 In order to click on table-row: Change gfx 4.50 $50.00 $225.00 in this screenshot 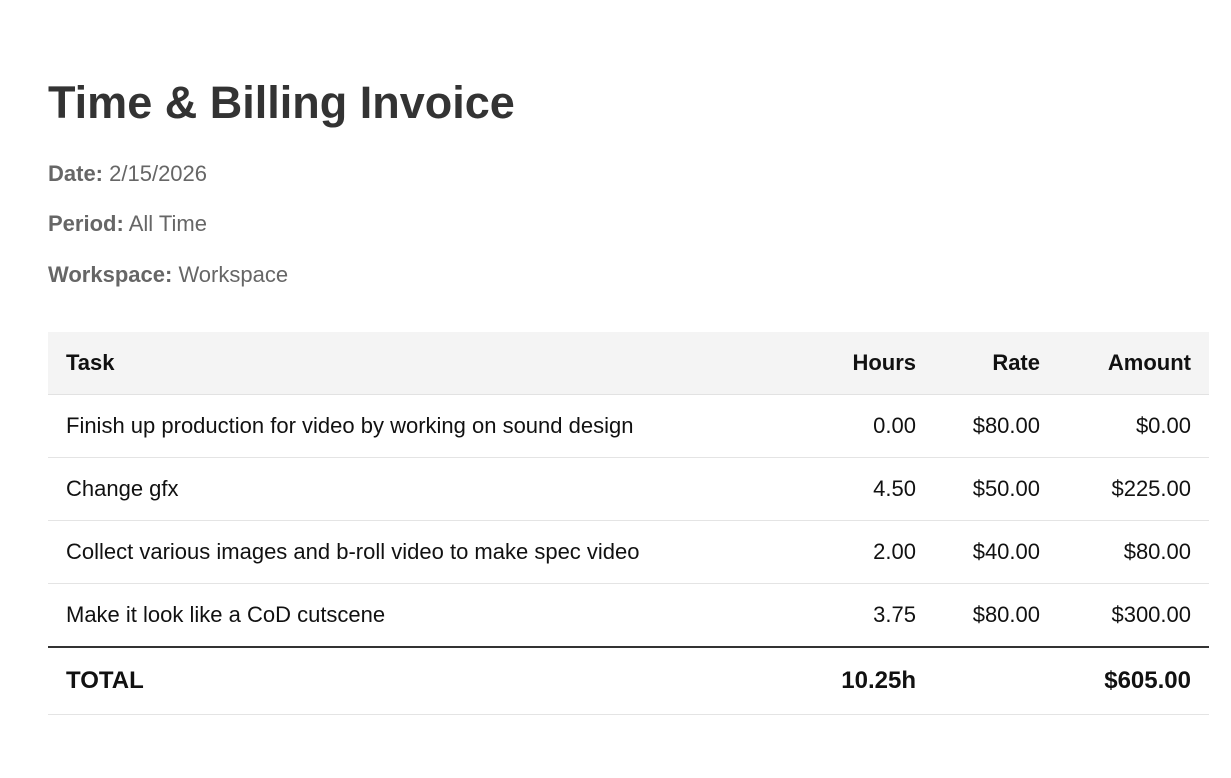, I will do `click(628, 489)`.